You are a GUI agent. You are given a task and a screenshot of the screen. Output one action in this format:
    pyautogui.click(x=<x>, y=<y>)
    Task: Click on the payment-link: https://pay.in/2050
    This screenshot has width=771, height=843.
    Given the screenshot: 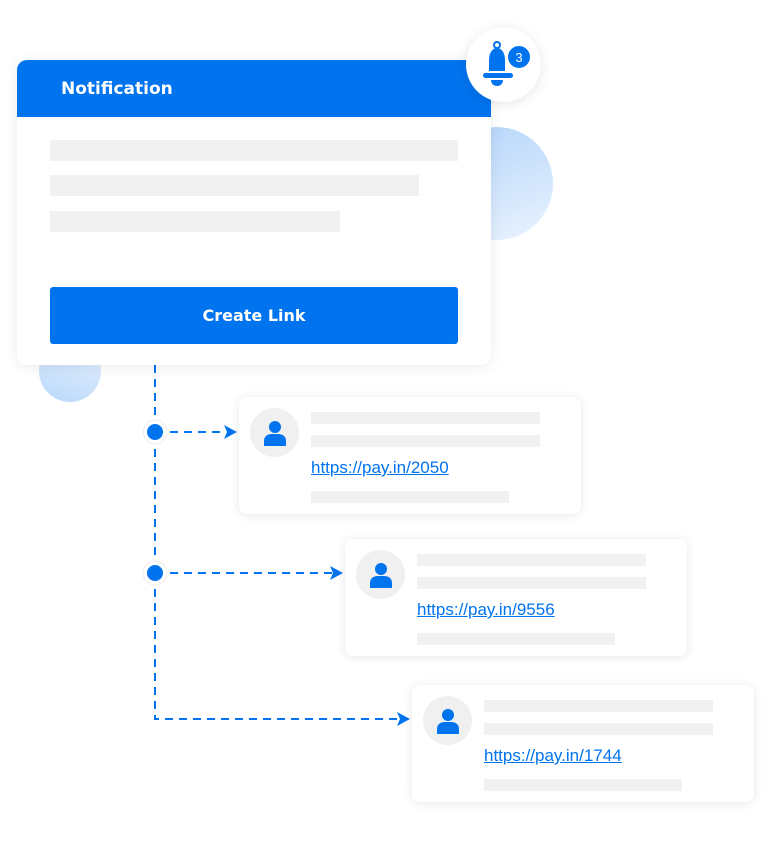 What is the action you would take?
    pyautogui.click(x=380, y=468)
    